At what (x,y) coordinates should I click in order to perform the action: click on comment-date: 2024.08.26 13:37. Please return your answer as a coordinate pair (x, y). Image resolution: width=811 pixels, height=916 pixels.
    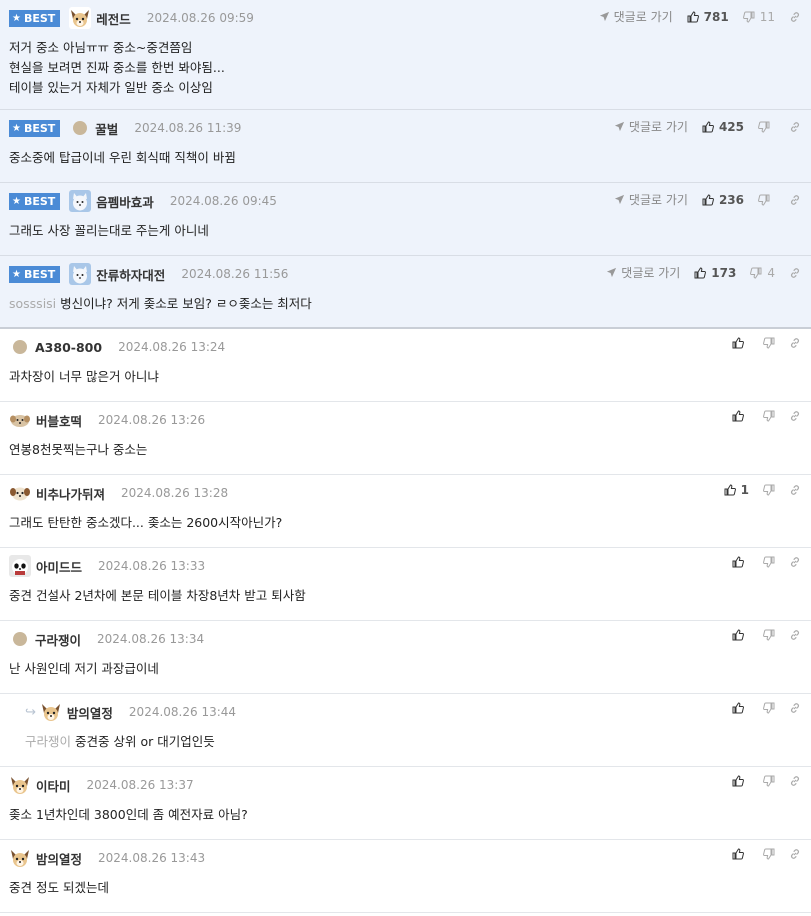
    Looking at the image, I should click on (140, 785).